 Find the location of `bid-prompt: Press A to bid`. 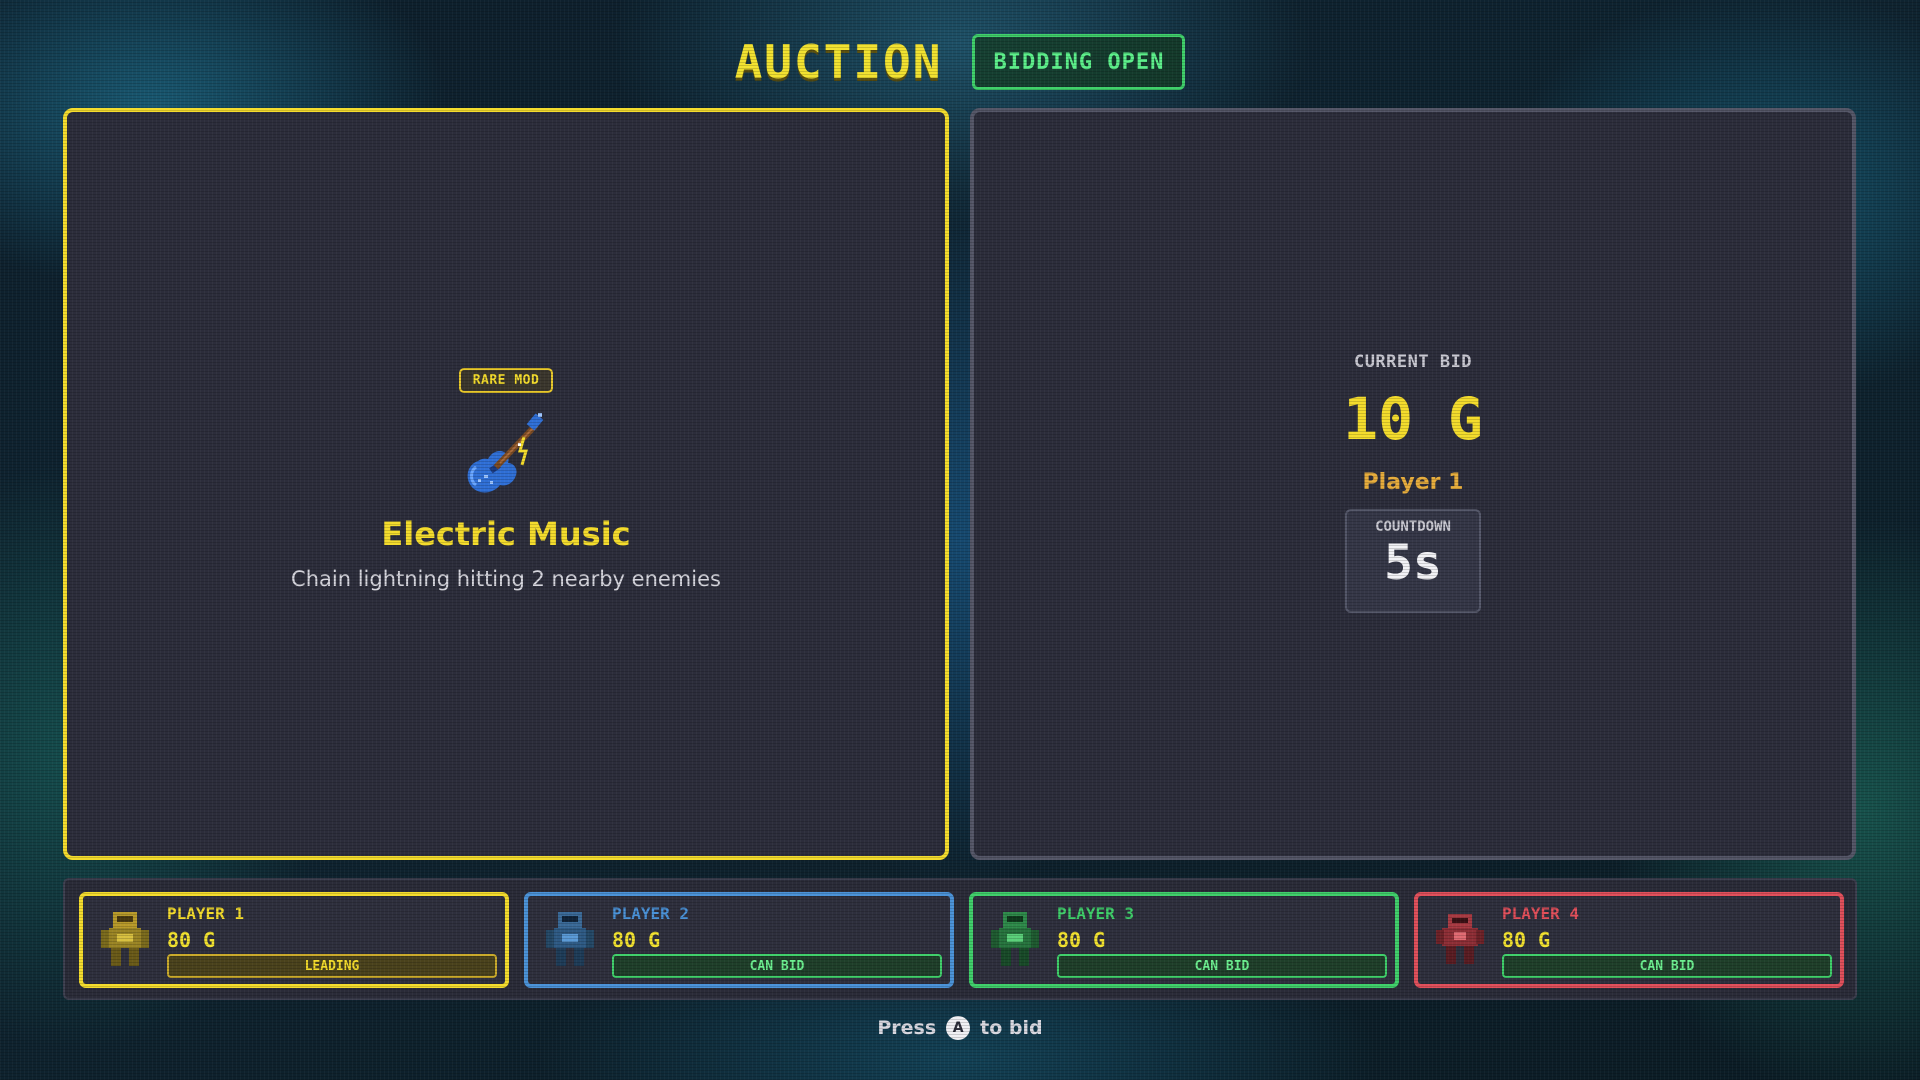

bid-prompt: Press A to bid is located at coordinates (960, 1028).